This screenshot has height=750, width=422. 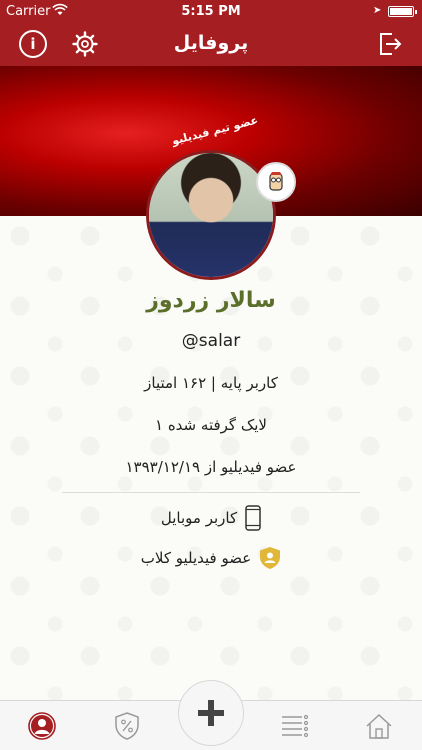 I want to click on status-bar: Carrier 5:15 PM ➤, so click(x=211, y=11).